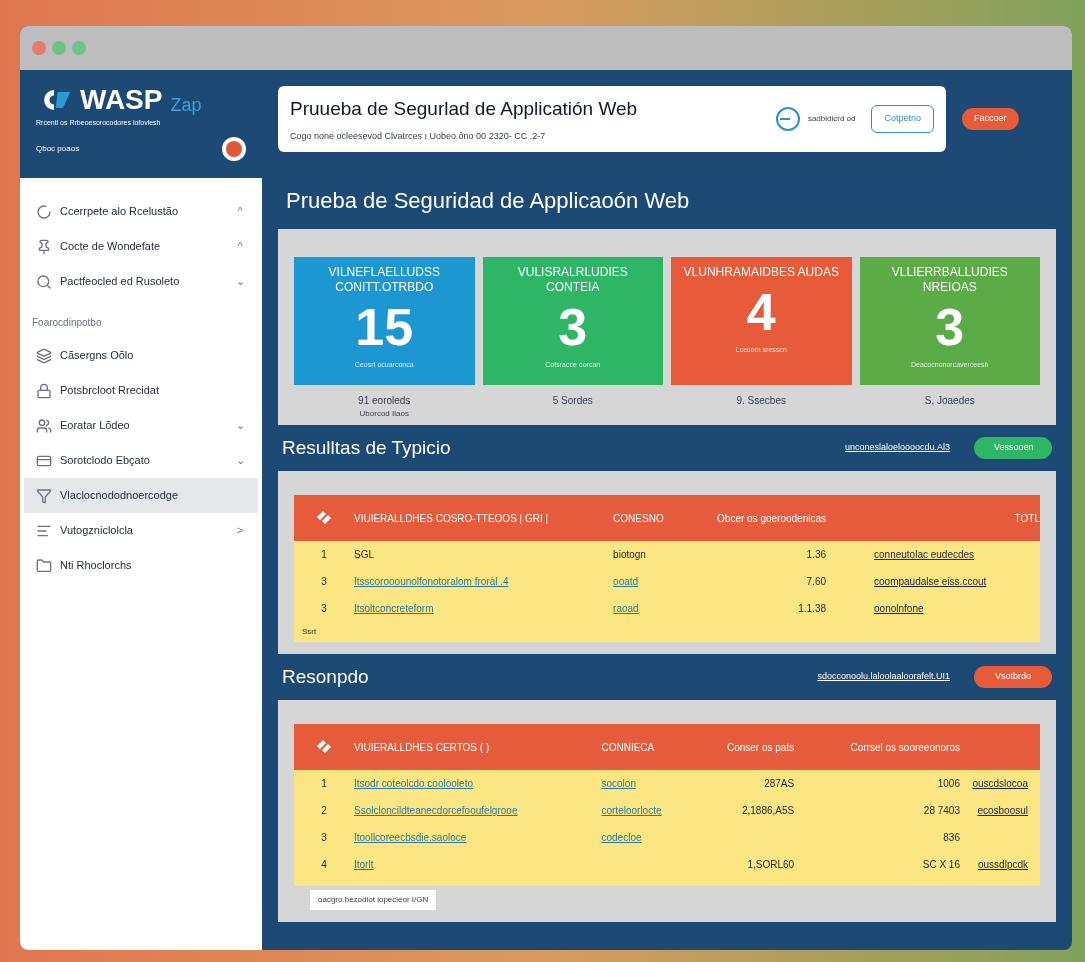  Describe the element at coordinates (324, 864) in the screenshot. I see `table-cell: 4` at that location.